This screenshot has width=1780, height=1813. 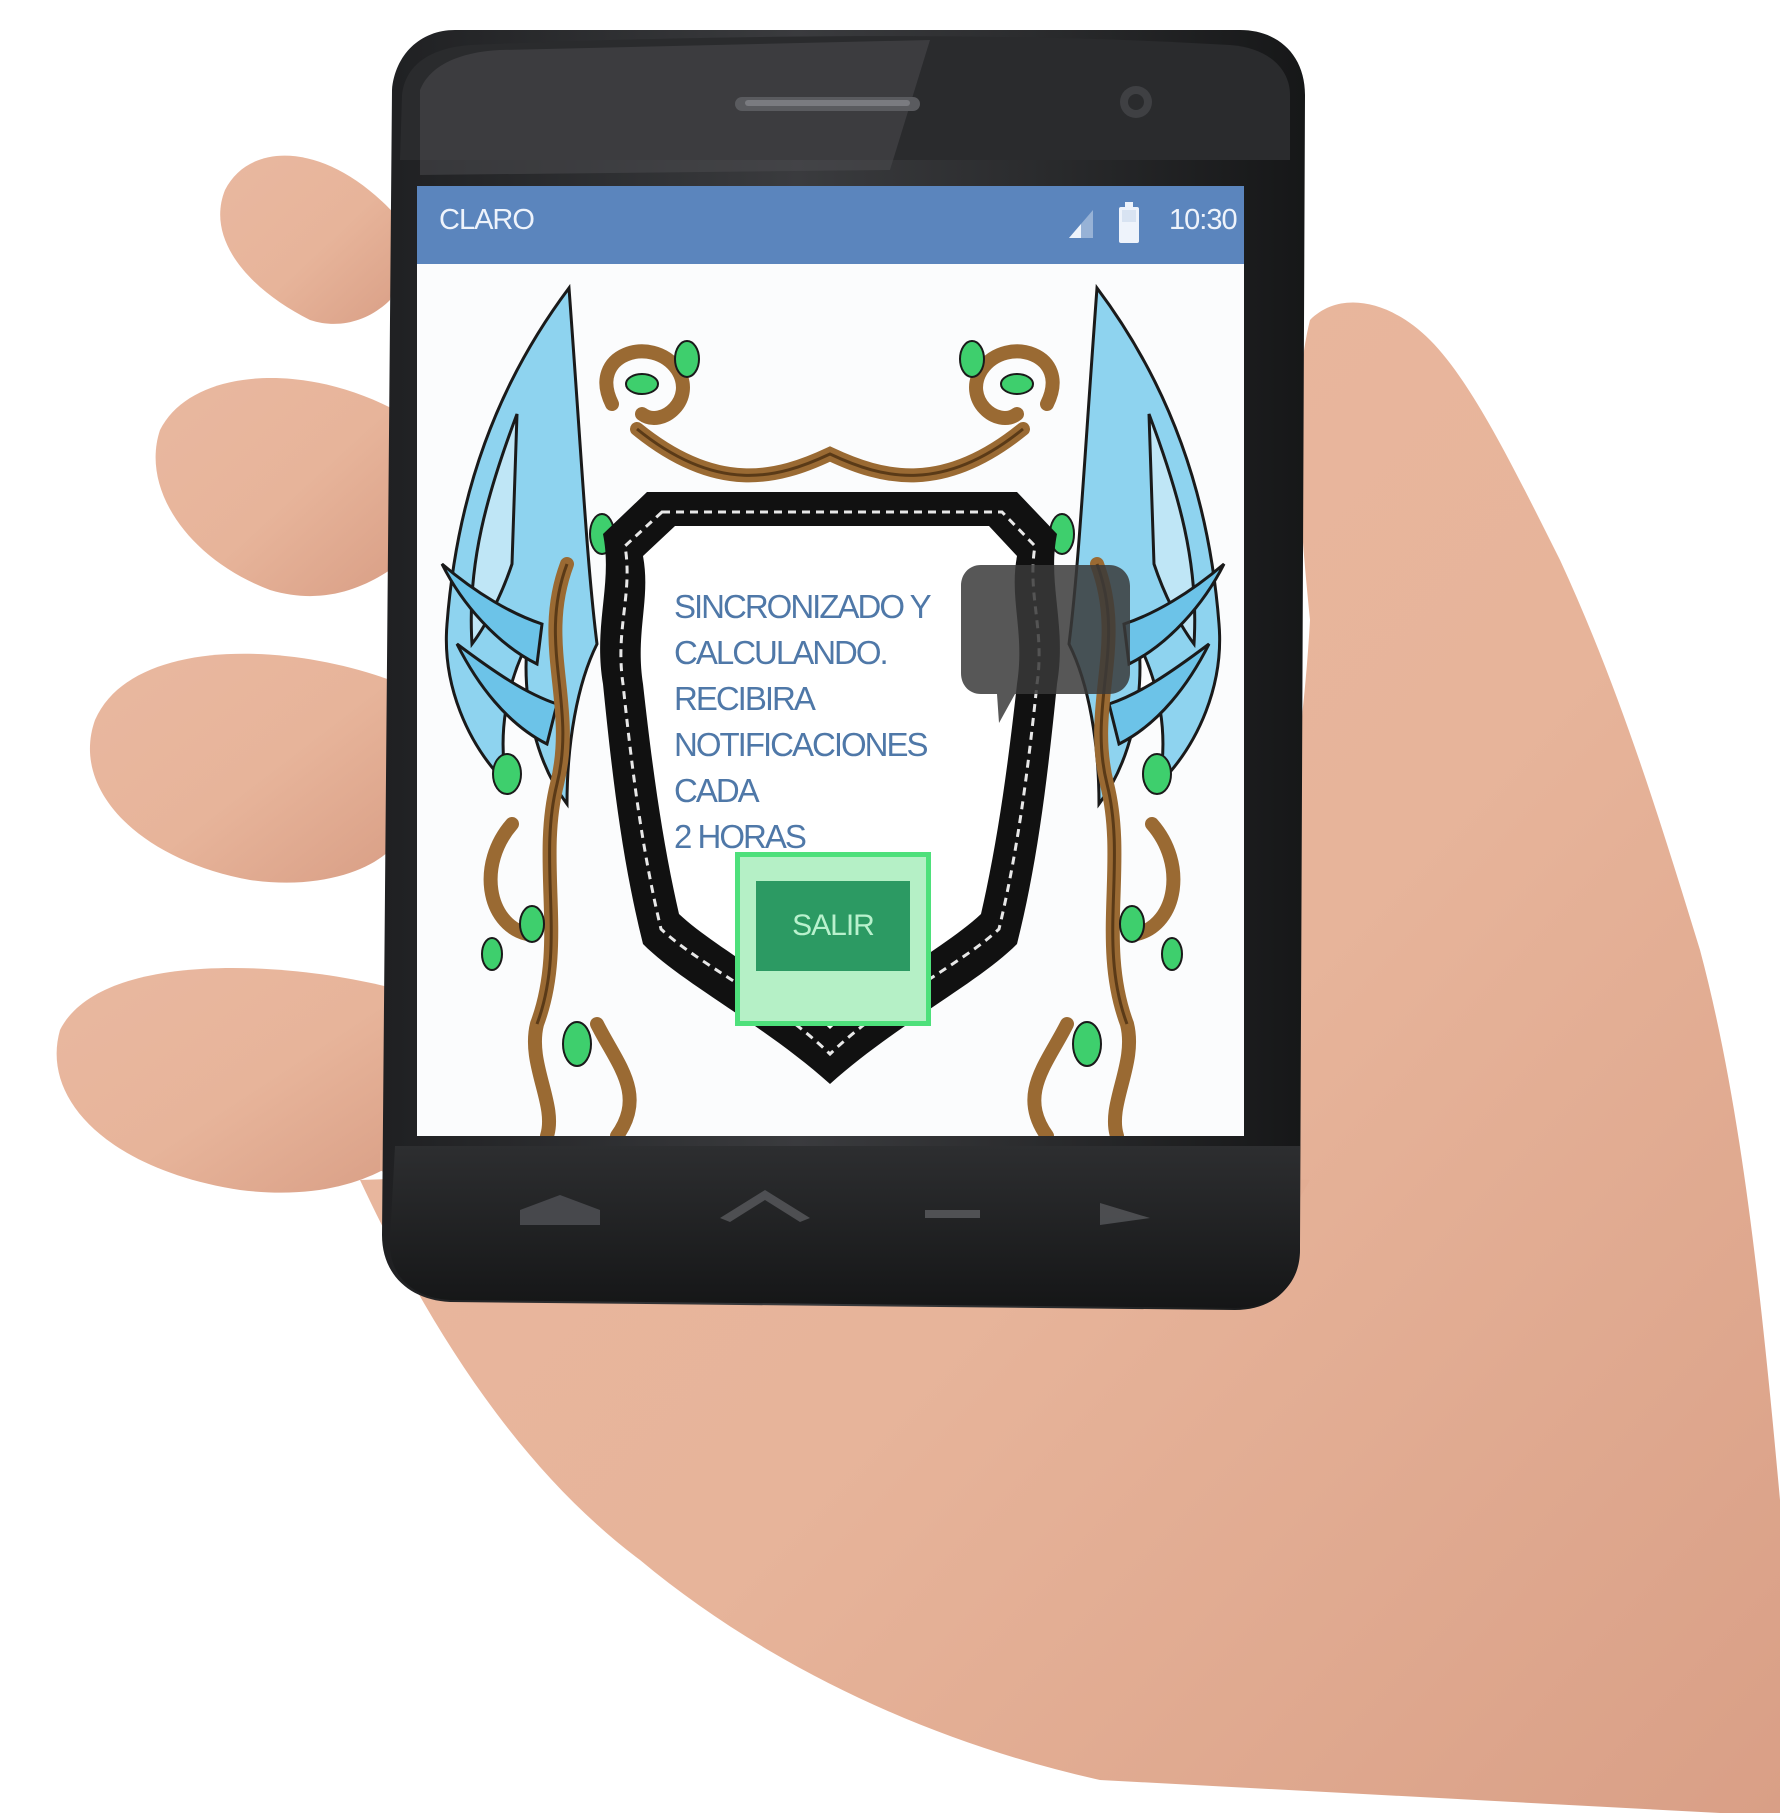 I want to click on right-wing, so click(x=1146, y=546).